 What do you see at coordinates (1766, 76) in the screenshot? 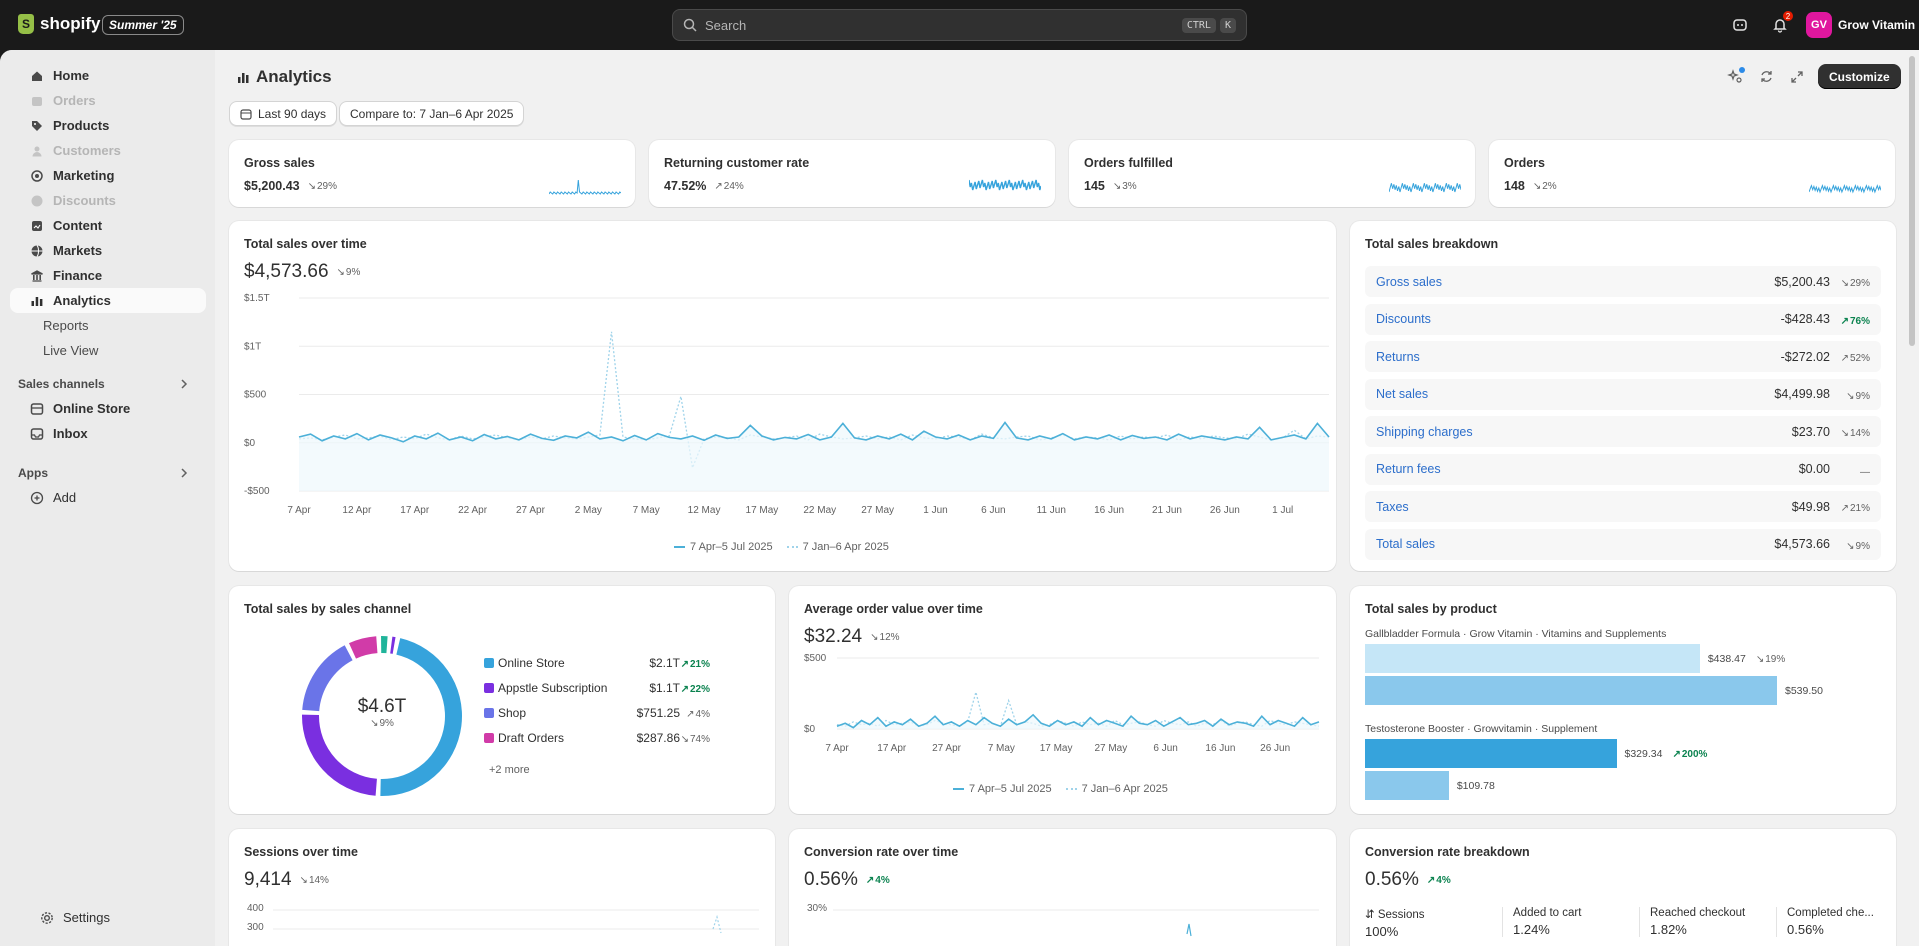
I see `refresh-button` at bounding box center [1766, 76].